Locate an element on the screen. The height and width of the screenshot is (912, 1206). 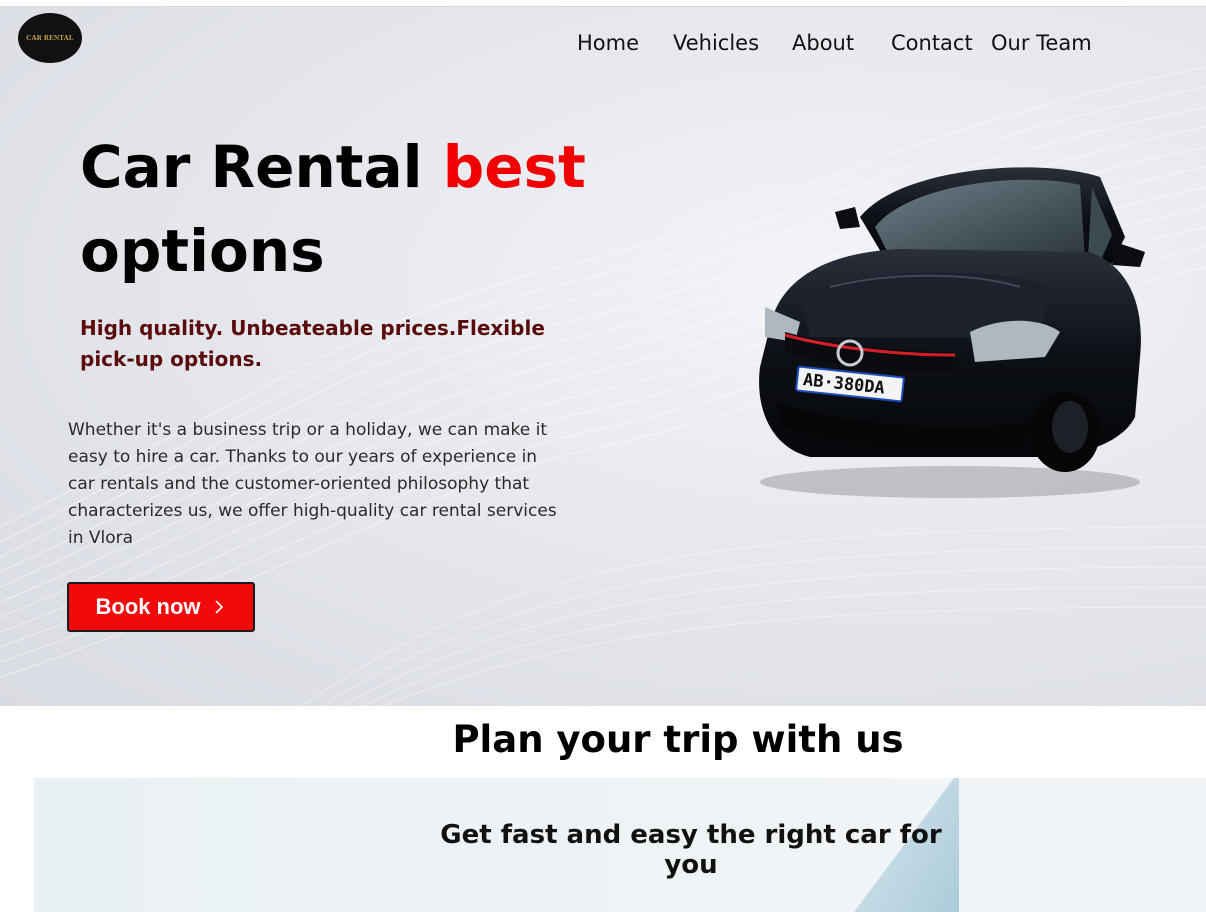
nav-home: Home is located at coordinates (608, 43).